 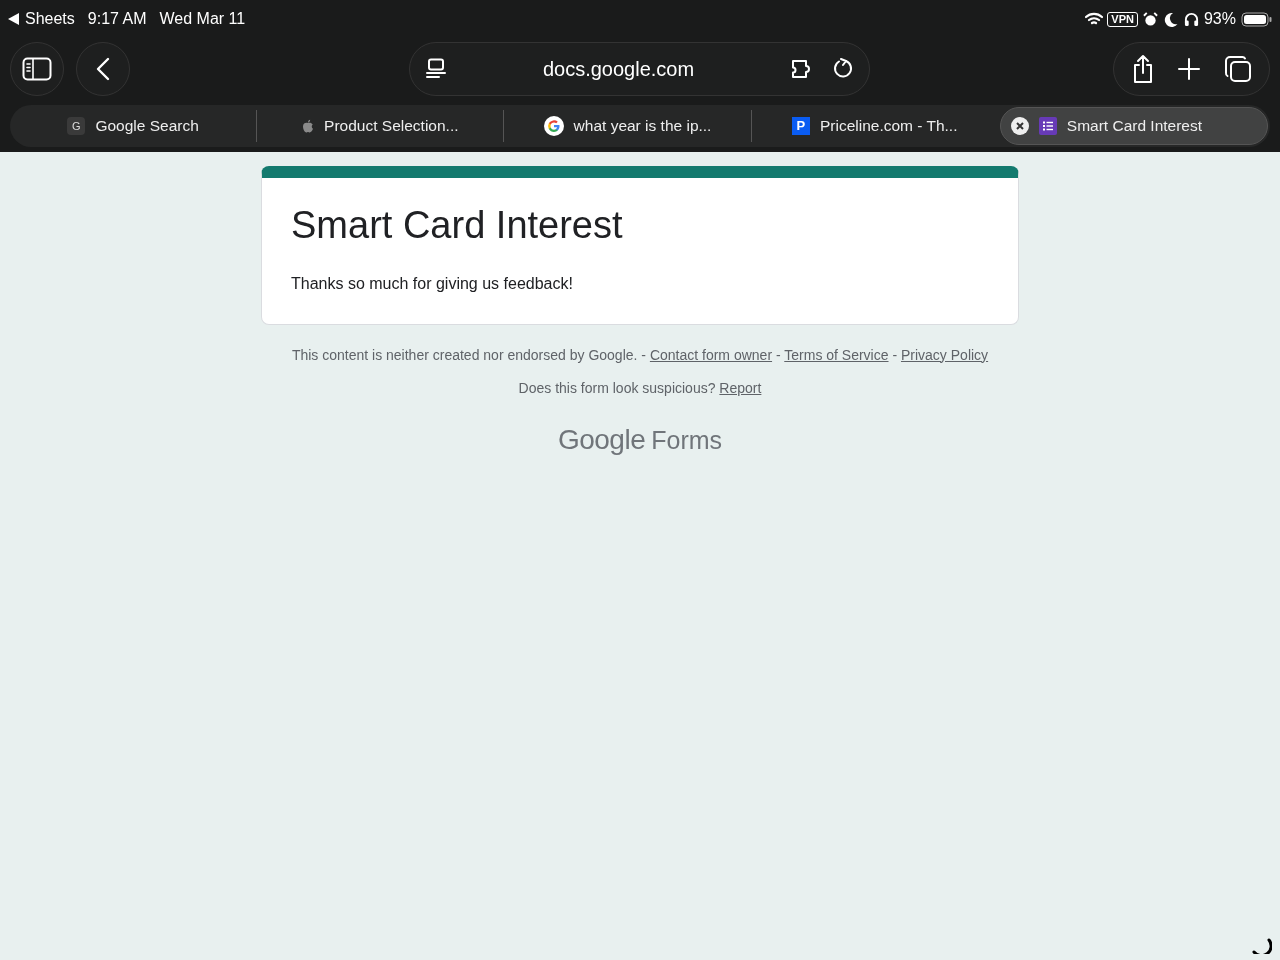 I want to click on vpn-badge: VPN, so click(x=1122, y=19).